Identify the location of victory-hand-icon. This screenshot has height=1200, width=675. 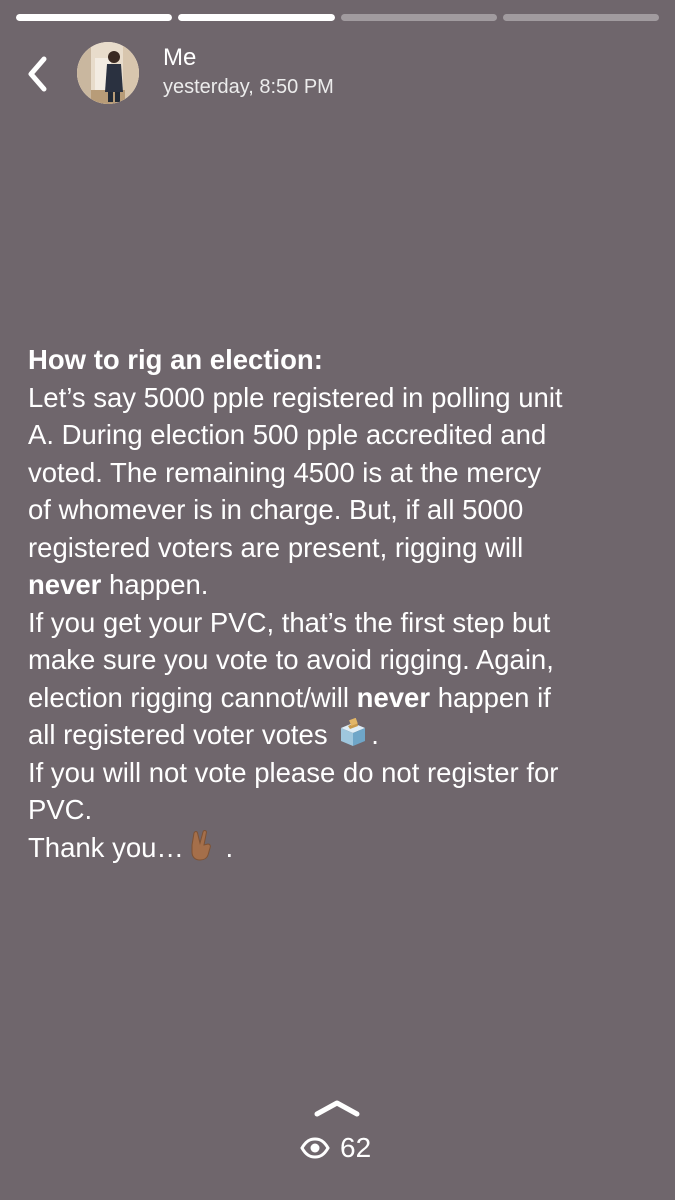
(201, 850).